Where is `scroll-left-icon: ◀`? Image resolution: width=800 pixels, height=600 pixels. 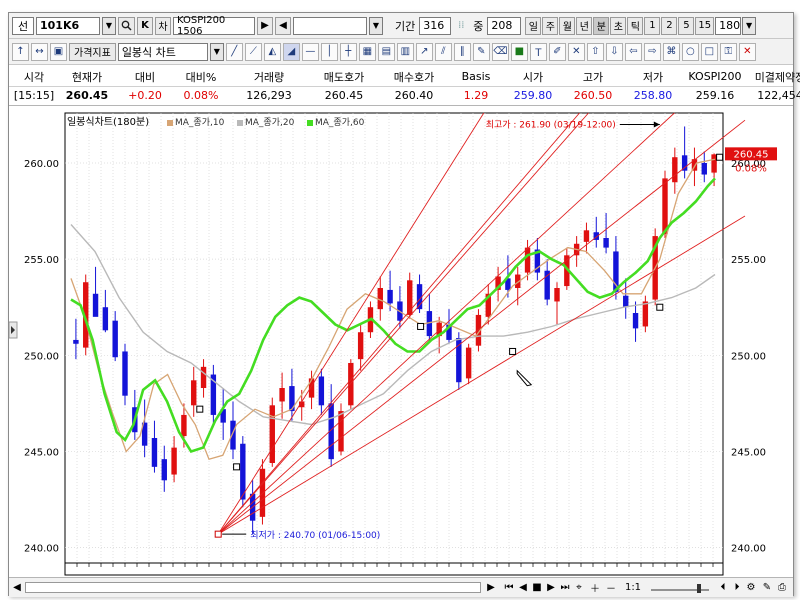
scroll-left-icon: ◀ is located at coordinates (17, 587).